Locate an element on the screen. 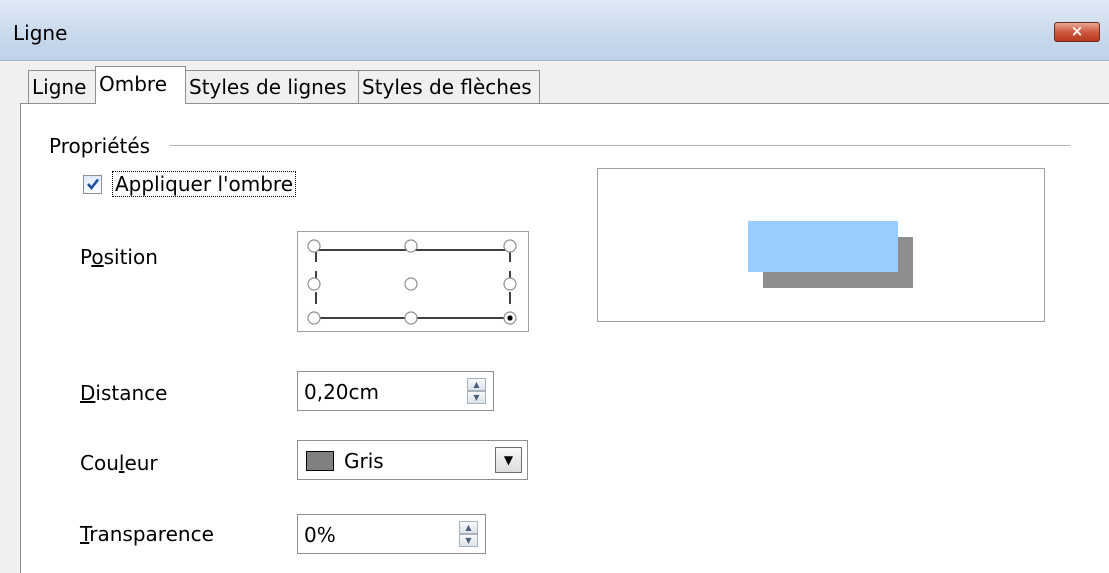  position-radio-top-left is located at coordinates (314, 246).